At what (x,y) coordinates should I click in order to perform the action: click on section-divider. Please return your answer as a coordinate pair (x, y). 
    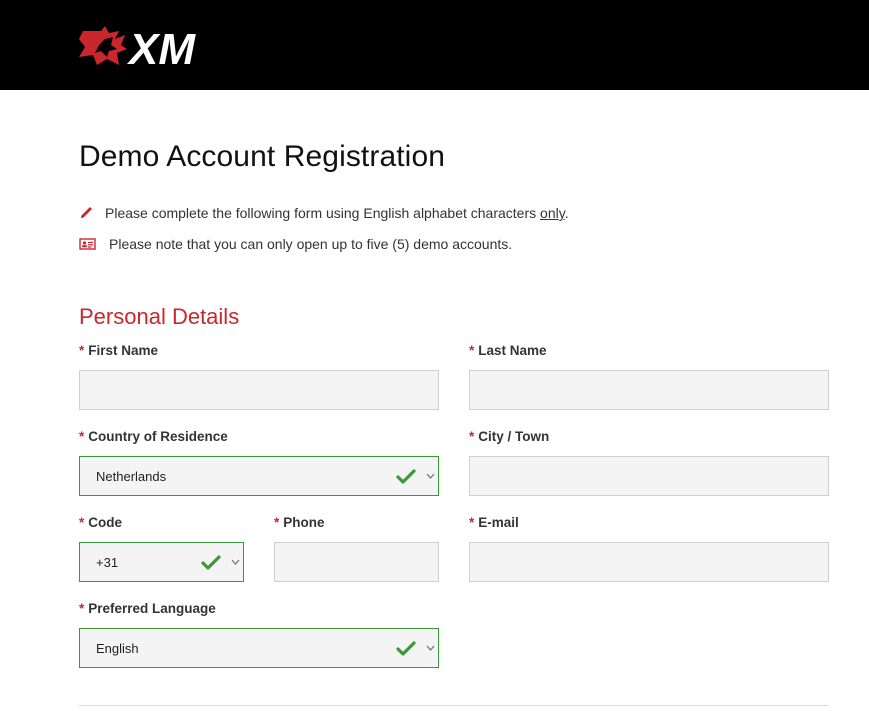
    Looking at the image, I should click on (454, 705).